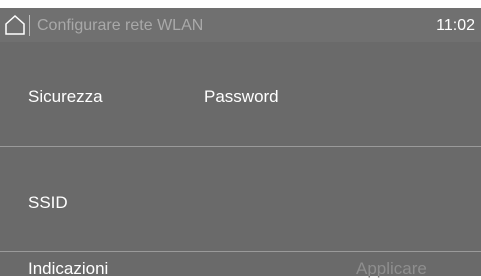 The width and height of the screenshot is (481, 280). I want to click on page-title: Configurare rete WLAN, so click(120, 25).